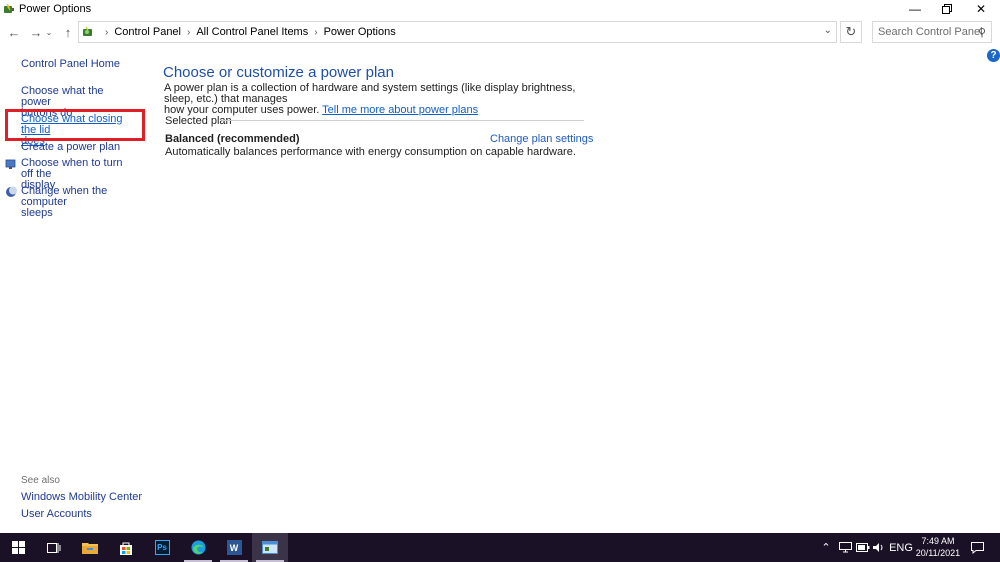 The height and width of the screenshot is (562, 1000). I want to click on chevron-down-icon: ⌄, so click(49, 32).